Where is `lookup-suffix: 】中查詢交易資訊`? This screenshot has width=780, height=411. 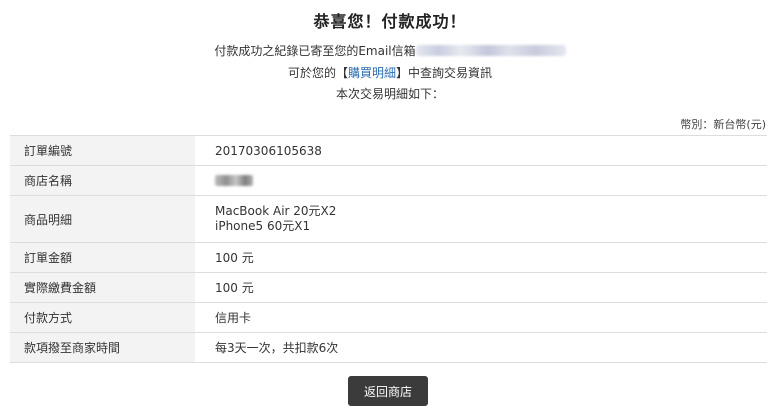
lookup-suffix: 】中查詢交易資訊 is located at coordinates (444, 73).